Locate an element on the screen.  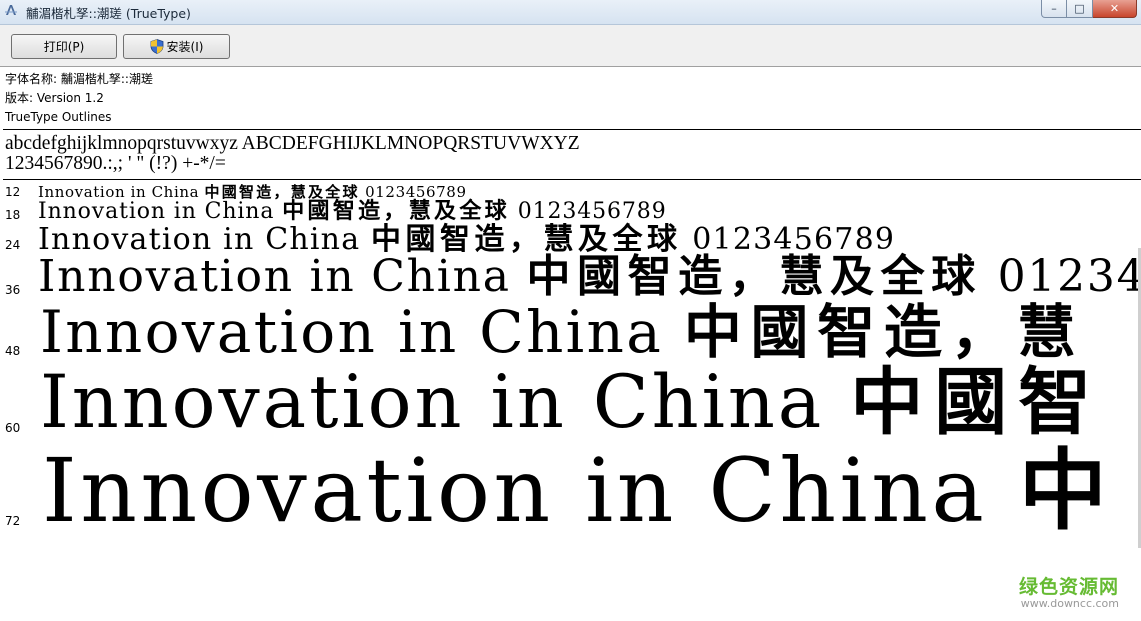
minimize-button: – is located at coordinates (1054, 9).